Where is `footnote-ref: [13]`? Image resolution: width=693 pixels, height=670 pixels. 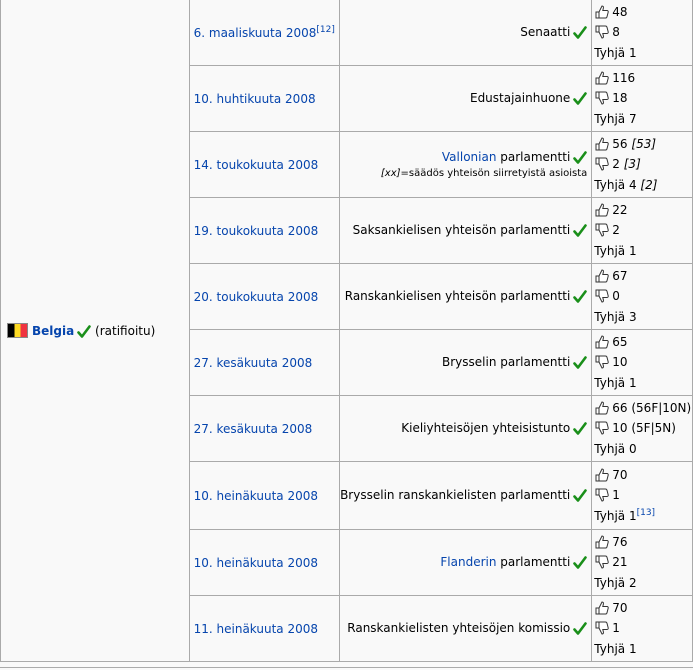
footnote-ref: [13] is located at coordinates (646, 513).